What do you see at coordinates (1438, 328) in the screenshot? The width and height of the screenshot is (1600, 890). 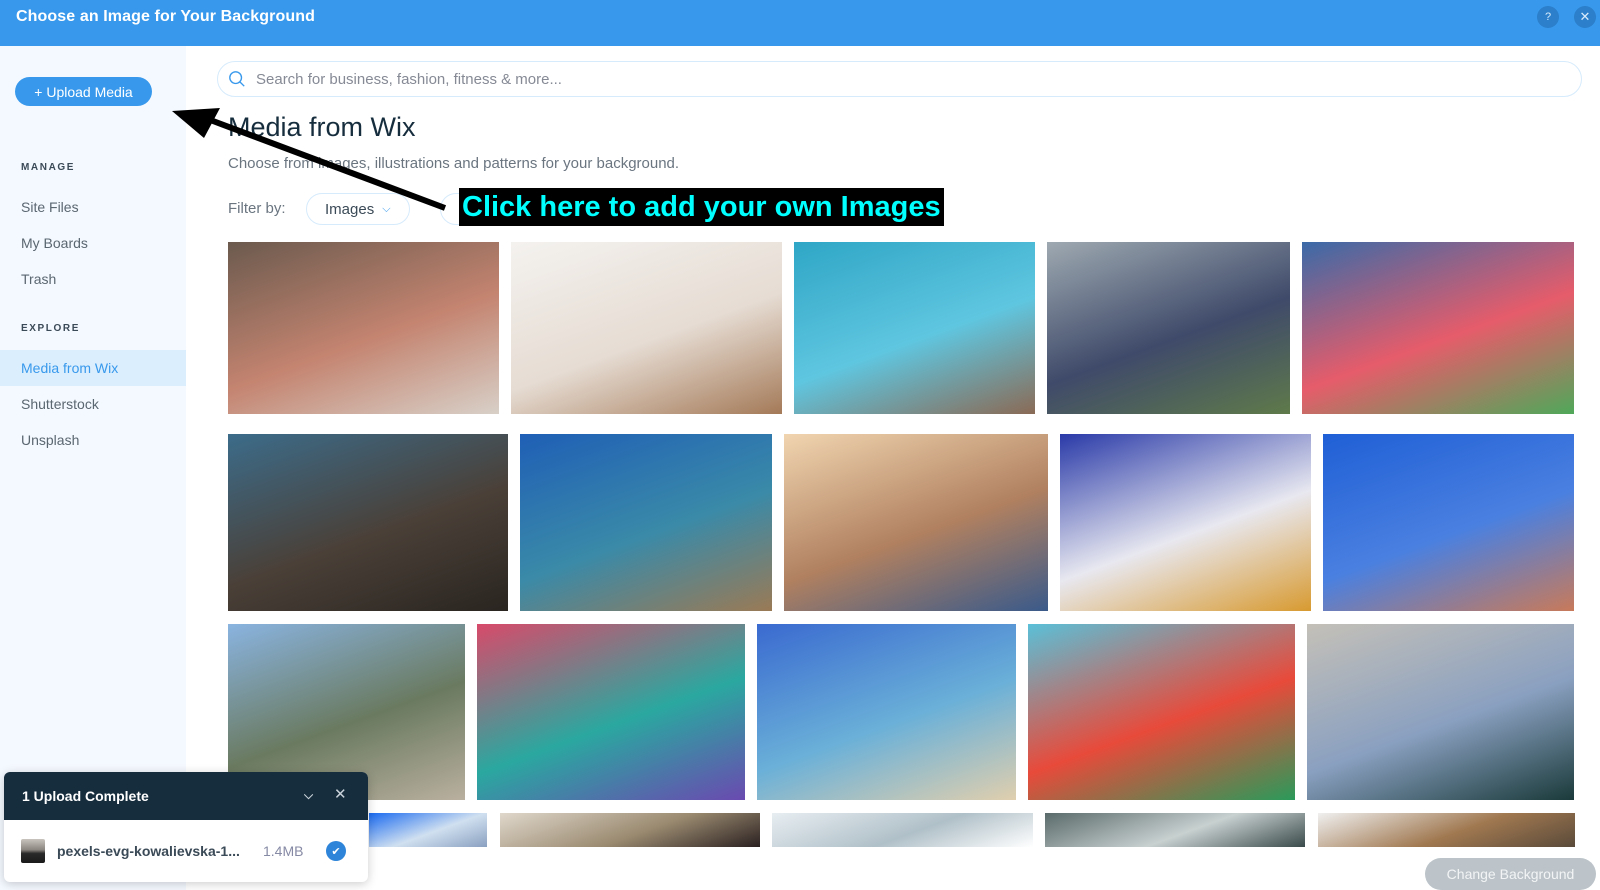 I see `confetti-party-image` at bounding box center [1438, 328].